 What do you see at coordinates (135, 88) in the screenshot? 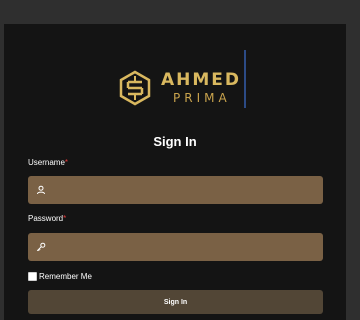
I see `brand-logo-icon` at bounding box center [135, 88].